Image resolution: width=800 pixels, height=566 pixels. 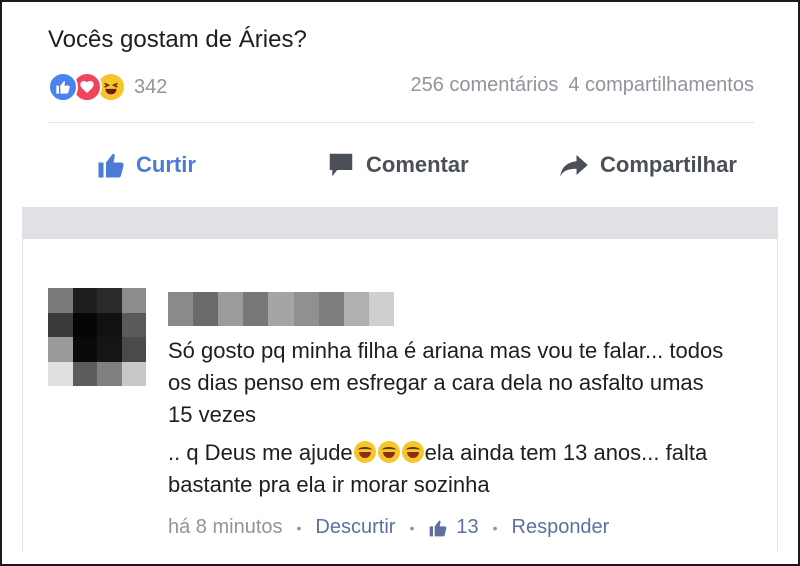 I want to click on divider, so click(x=401, y=122).